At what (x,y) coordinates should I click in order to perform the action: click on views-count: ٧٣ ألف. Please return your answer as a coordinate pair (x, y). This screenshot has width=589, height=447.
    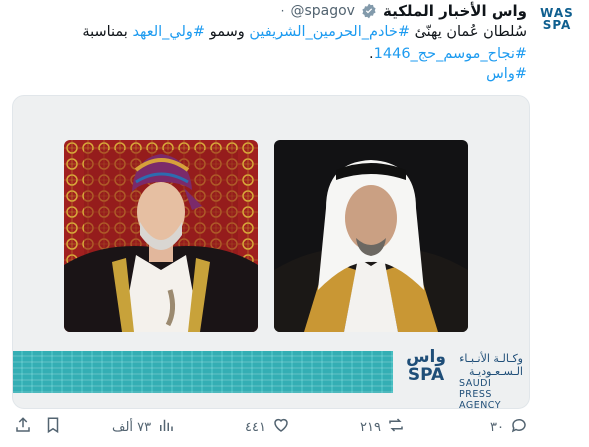
    Looking at the image, I should click on (132, 427).